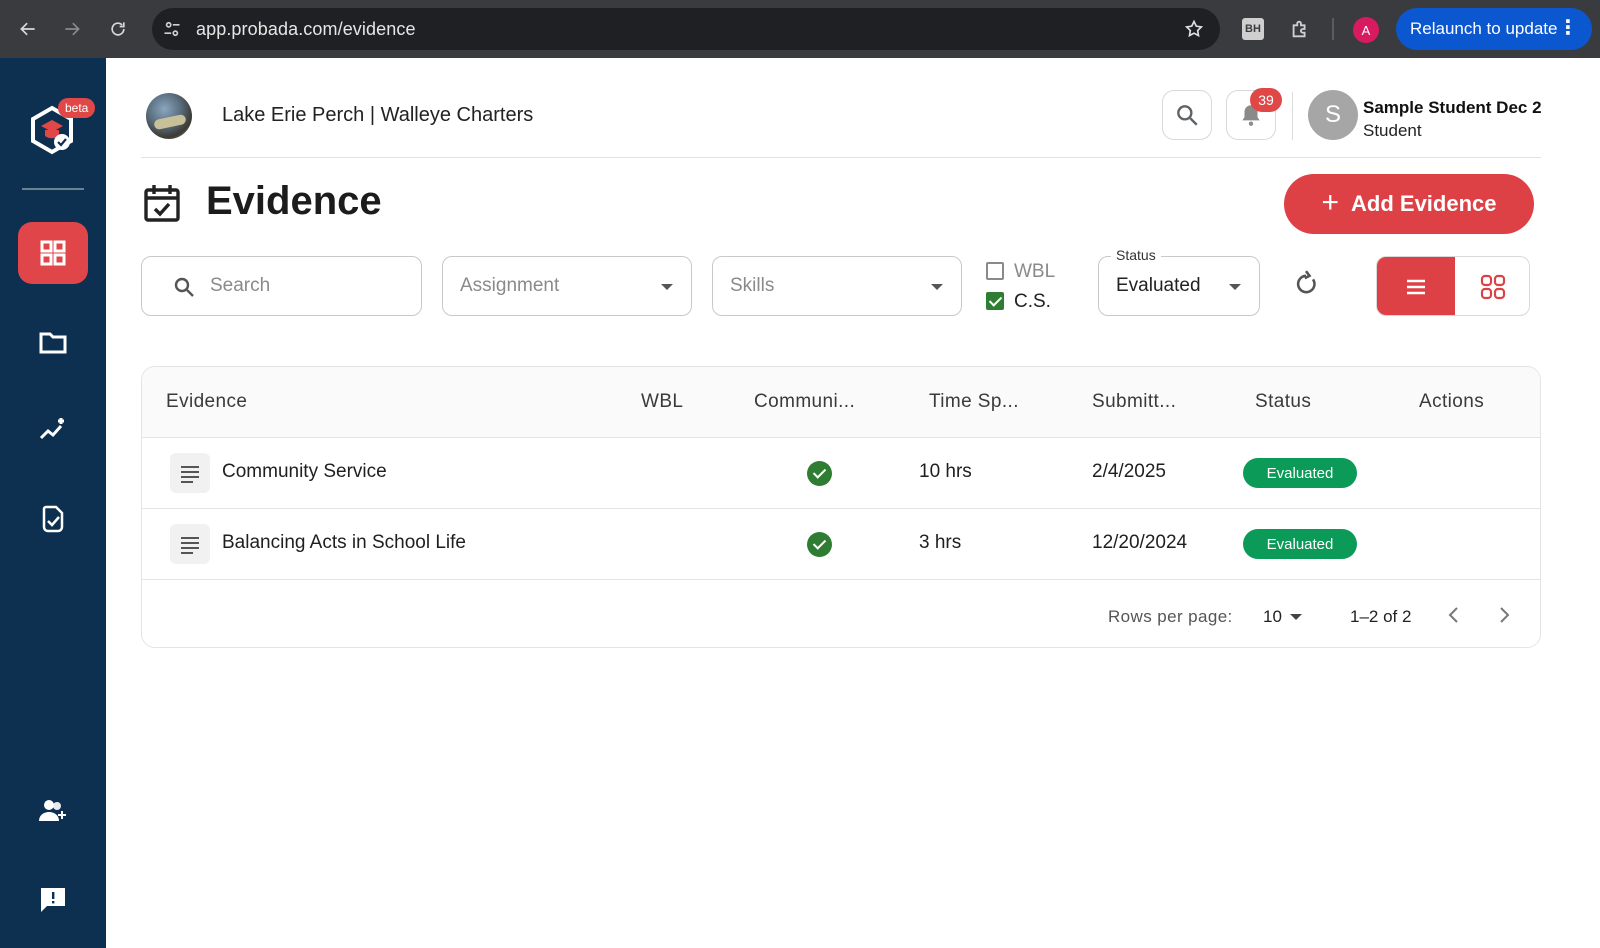 The height and width of the screenshot is (948, 1600). What do you see at coordinates (1333, 29) in the screenshot?
I see `toolbar-divider` at bounding box center [1333, 29].